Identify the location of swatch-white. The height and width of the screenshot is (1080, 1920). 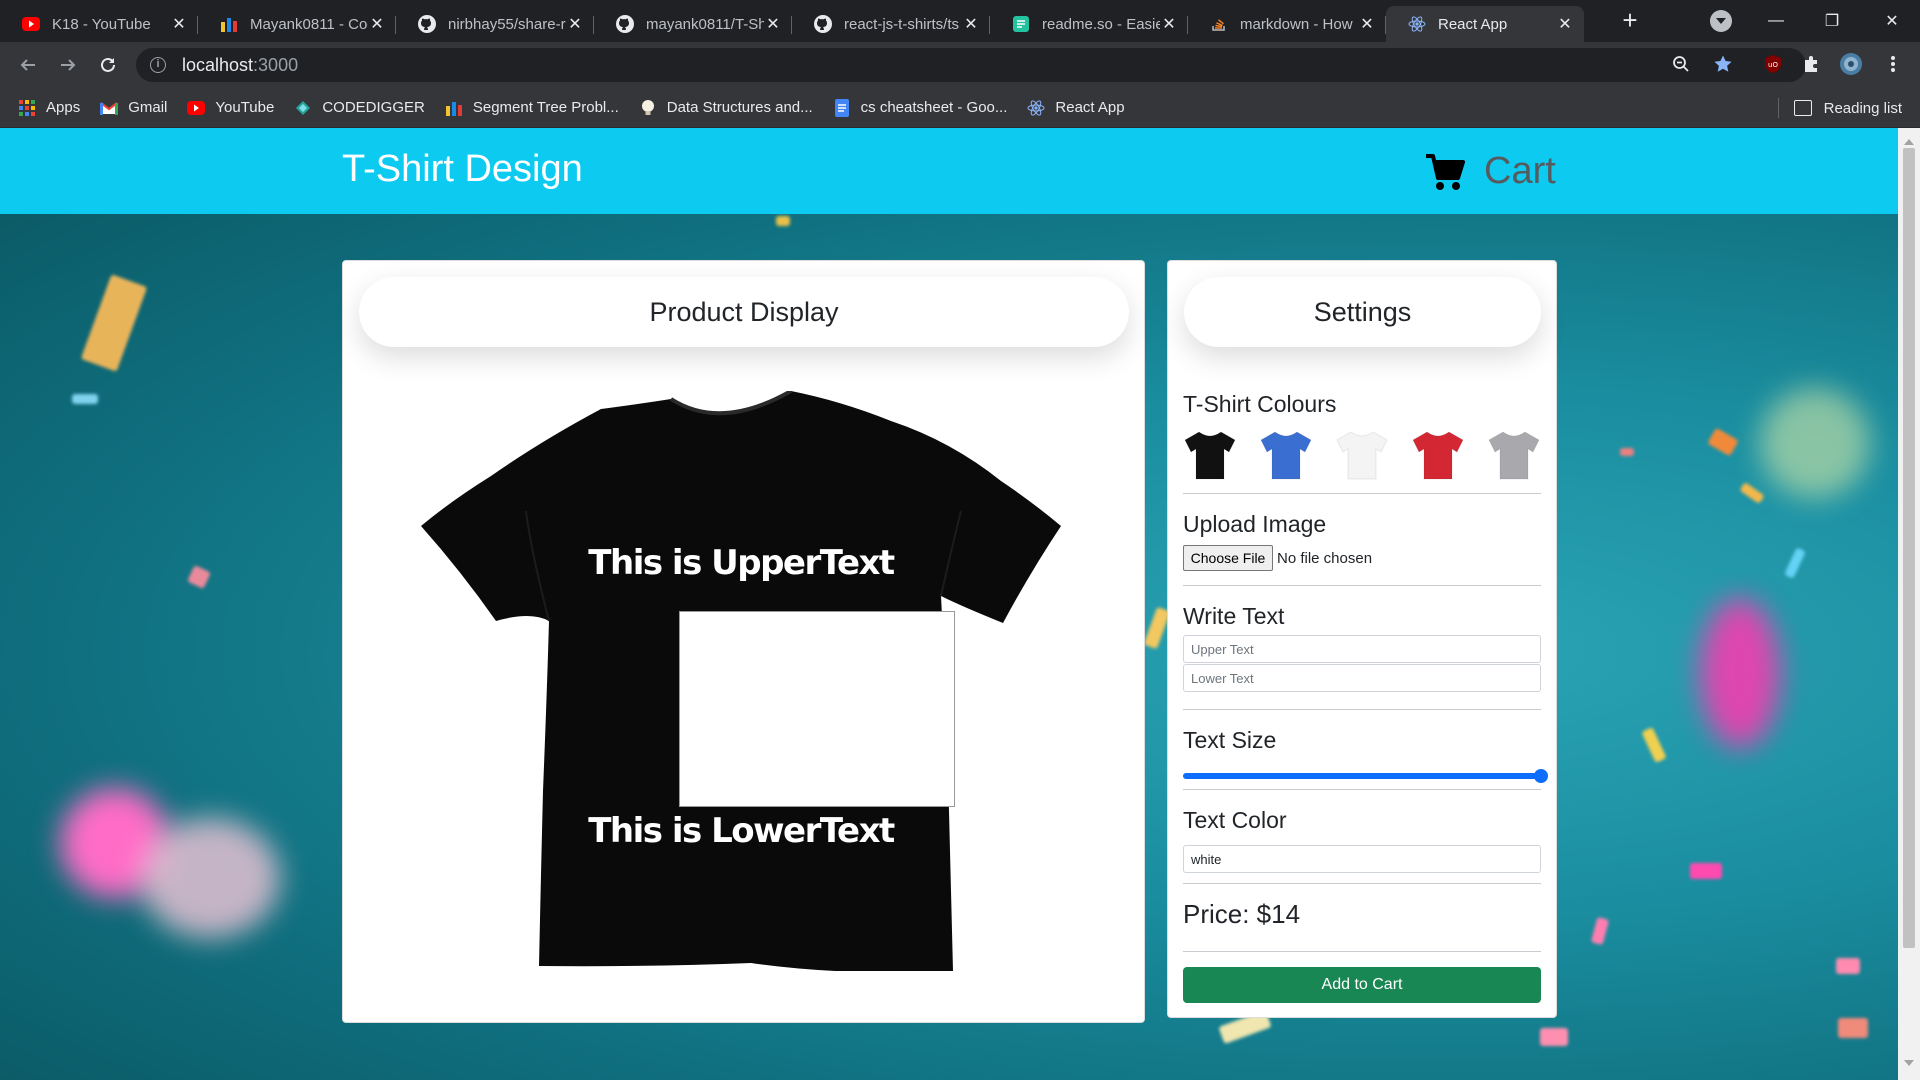
(1362, 454).